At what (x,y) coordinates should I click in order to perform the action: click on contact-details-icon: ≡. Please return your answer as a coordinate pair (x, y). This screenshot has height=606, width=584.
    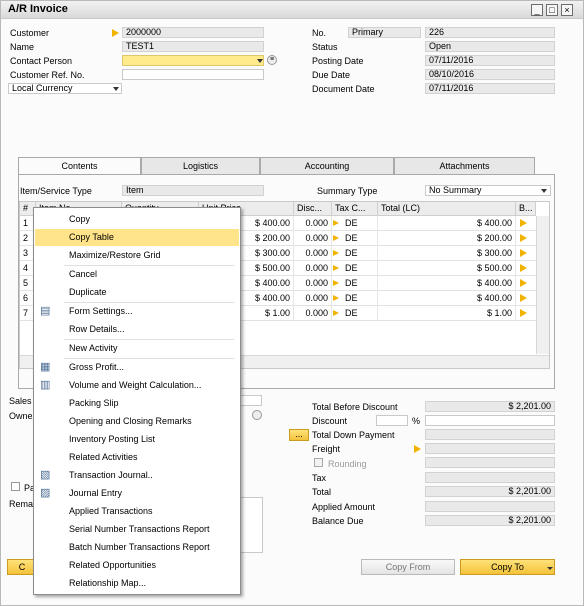
    Looking at the image, I should click on (272, 60).